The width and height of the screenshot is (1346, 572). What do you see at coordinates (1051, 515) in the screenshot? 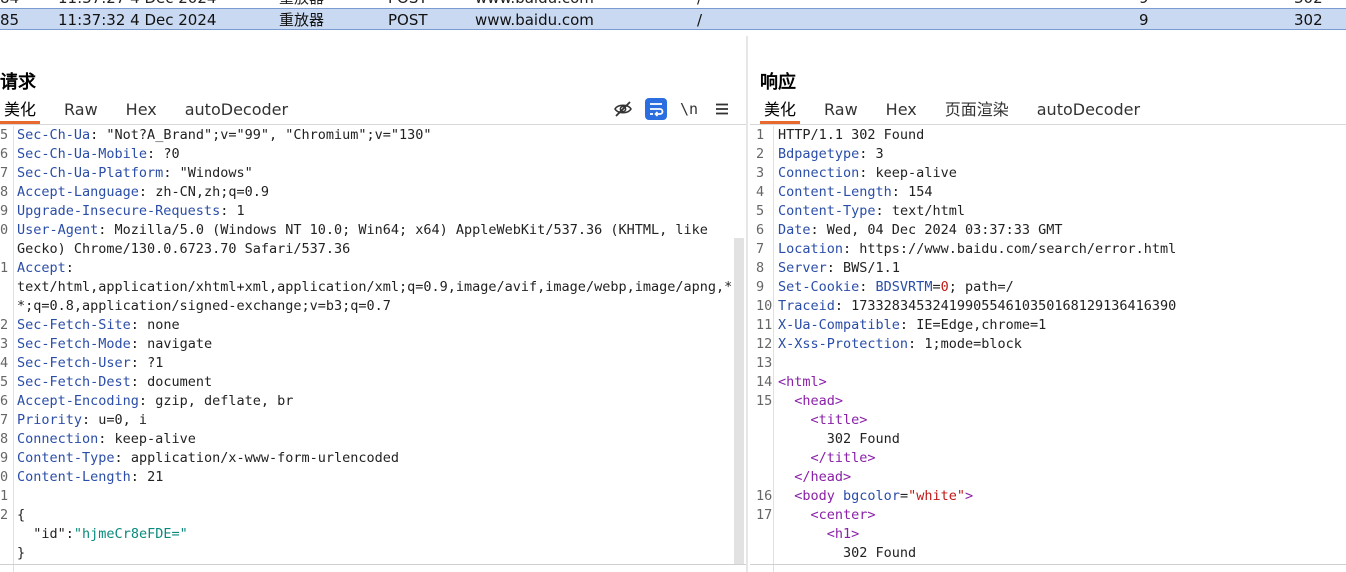
I see `code-line: 17 <center>` at bounding box center [1051, 515].